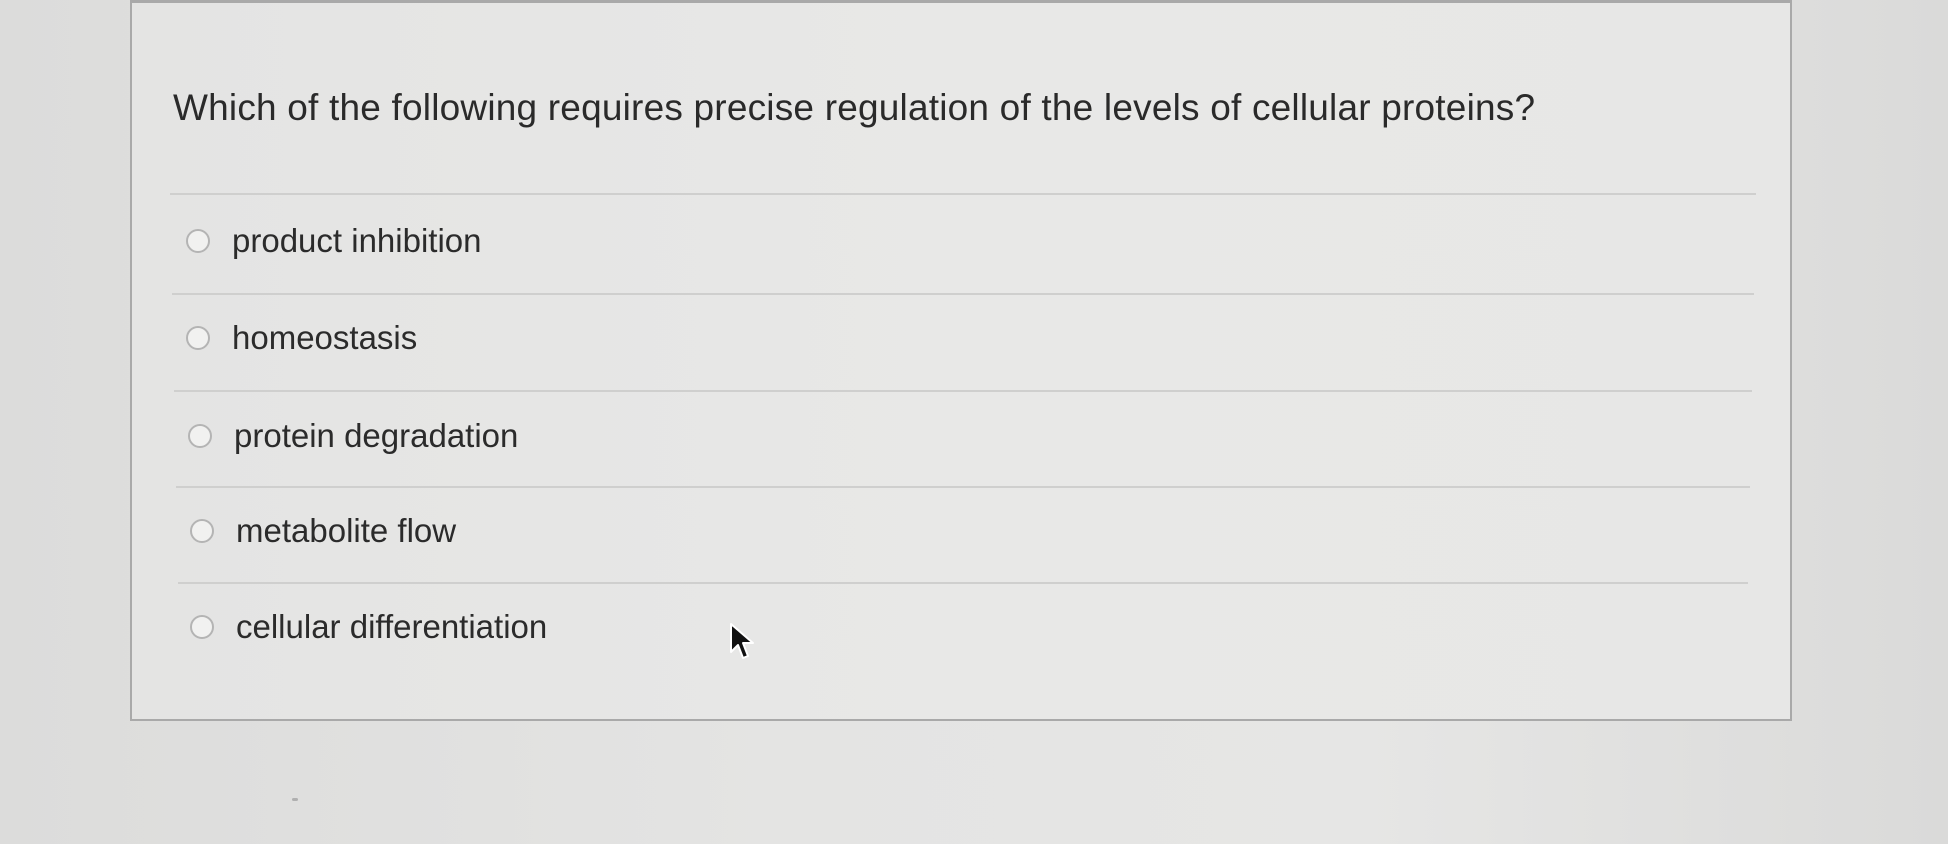 Image resolution: width=1948 pixels, height=844 pixels. Describe the element at coordinates (376, 435) in the screenshot. I see `option-label: protein degradation` at that location.